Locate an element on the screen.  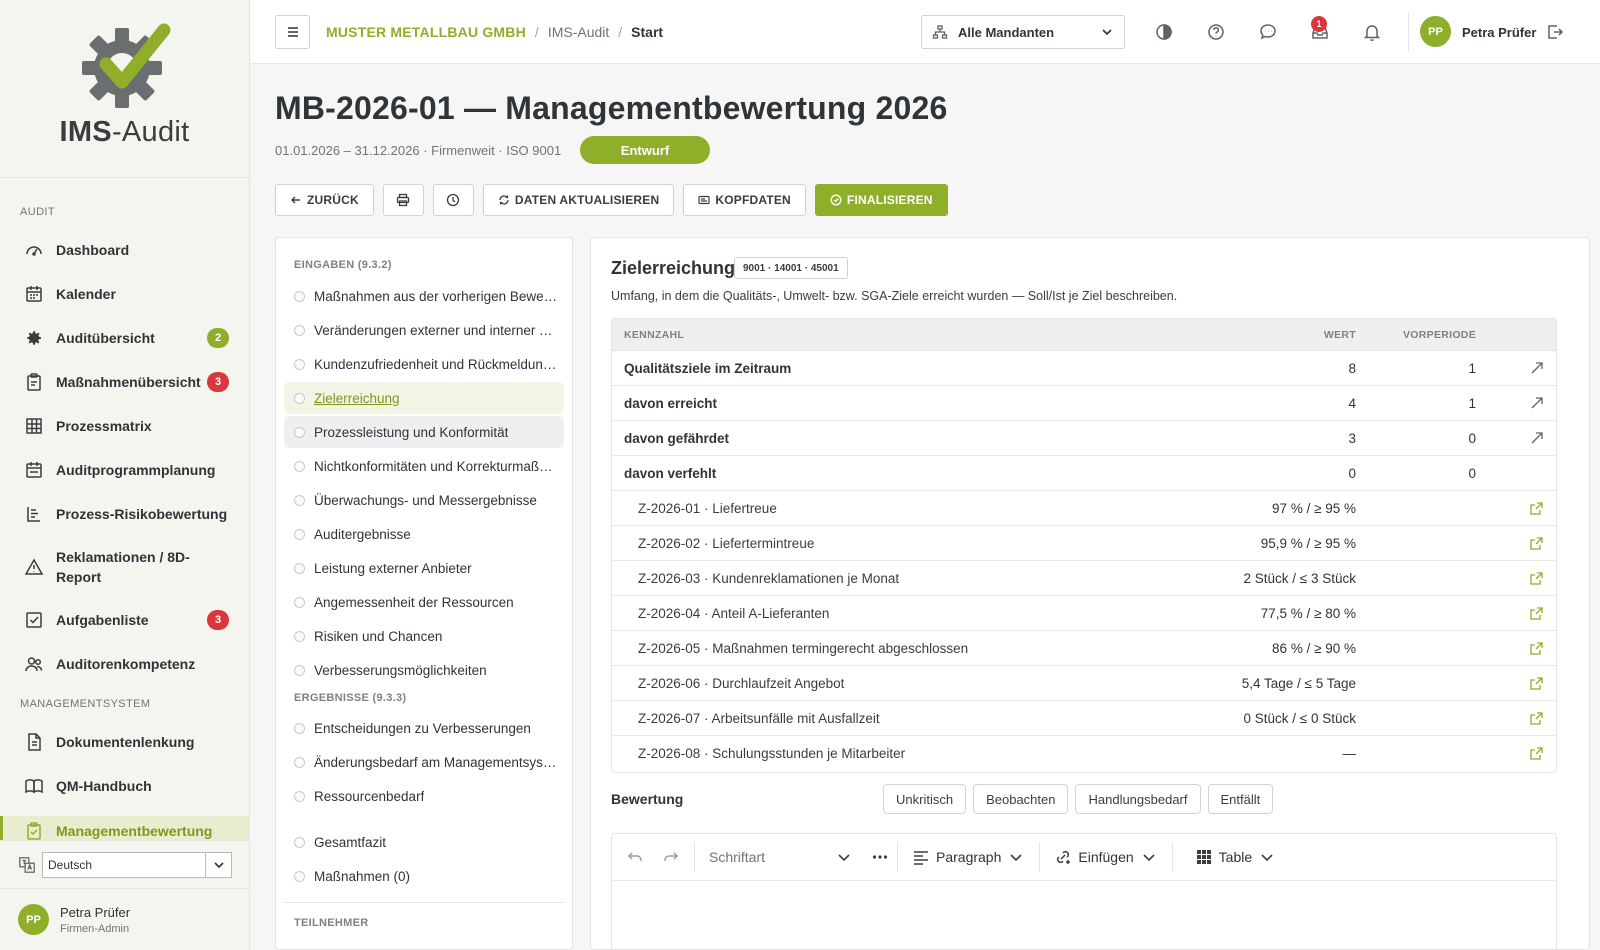
chat-icon is located at coordinates (1268, 32).